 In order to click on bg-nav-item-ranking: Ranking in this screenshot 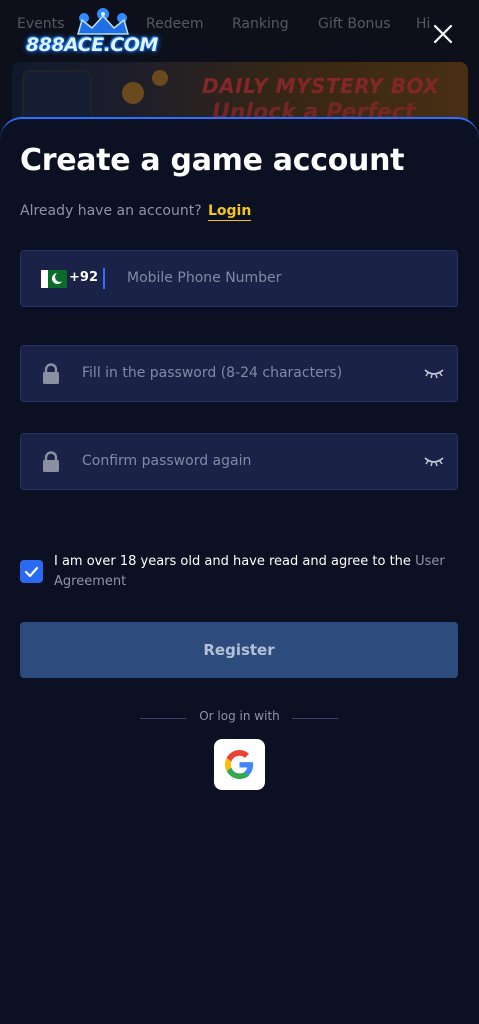, I will do `click(260, 24)`.